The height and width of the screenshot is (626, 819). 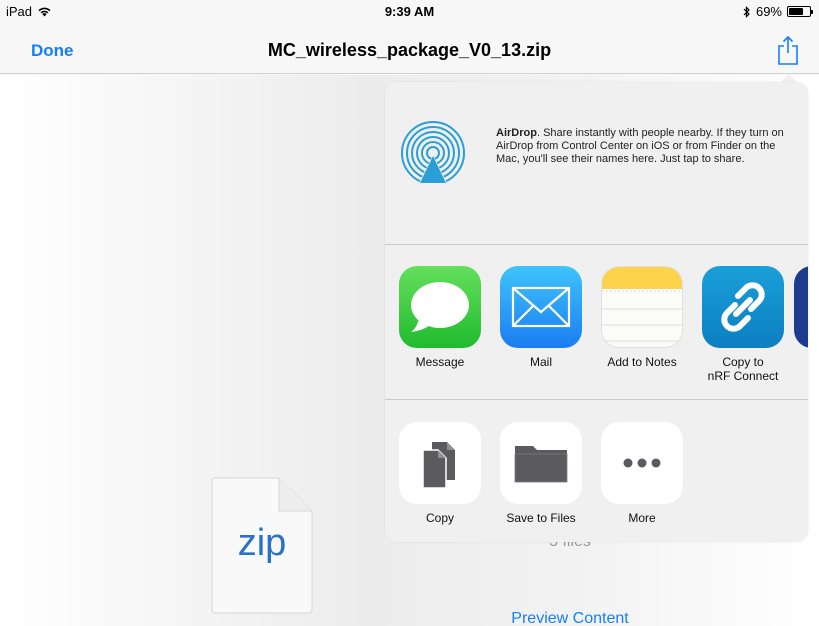 I want to click on share-icon, so click(x=788, y=50).